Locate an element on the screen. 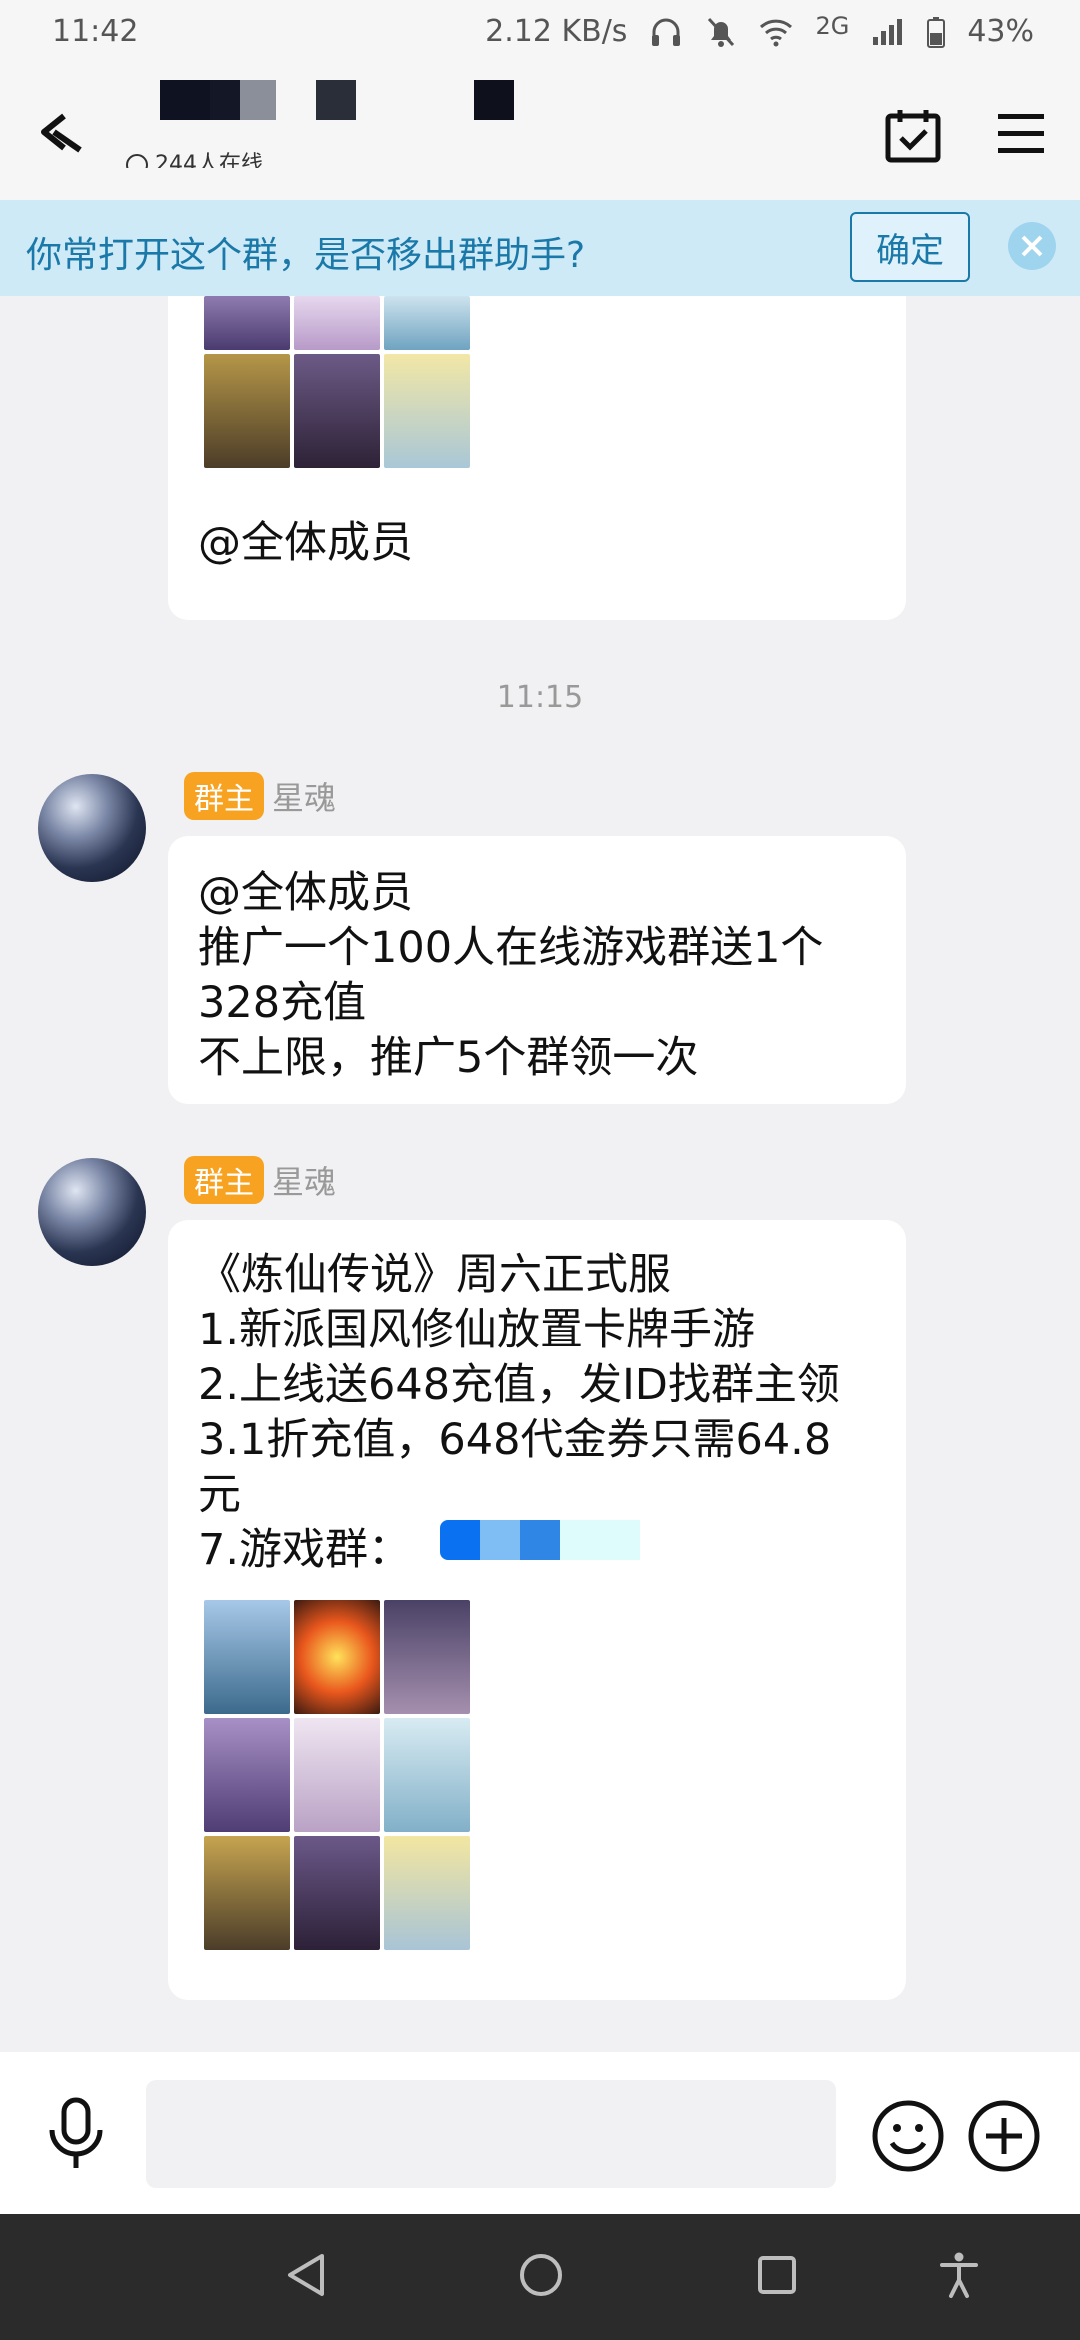 This screenshot has width=1080, height=2340. status-bar: 11:42 2.12 KB/s 2G 43% is located at coordinates (540, 33).